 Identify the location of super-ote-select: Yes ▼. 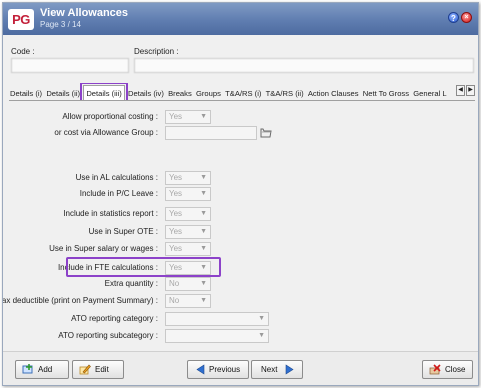
(188, 232).